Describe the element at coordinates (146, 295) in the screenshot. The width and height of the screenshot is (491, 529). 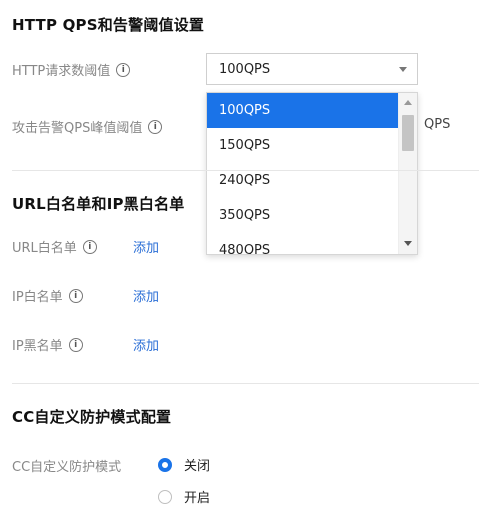
I see `ip-whitelist-add-link: 添加` at that location.